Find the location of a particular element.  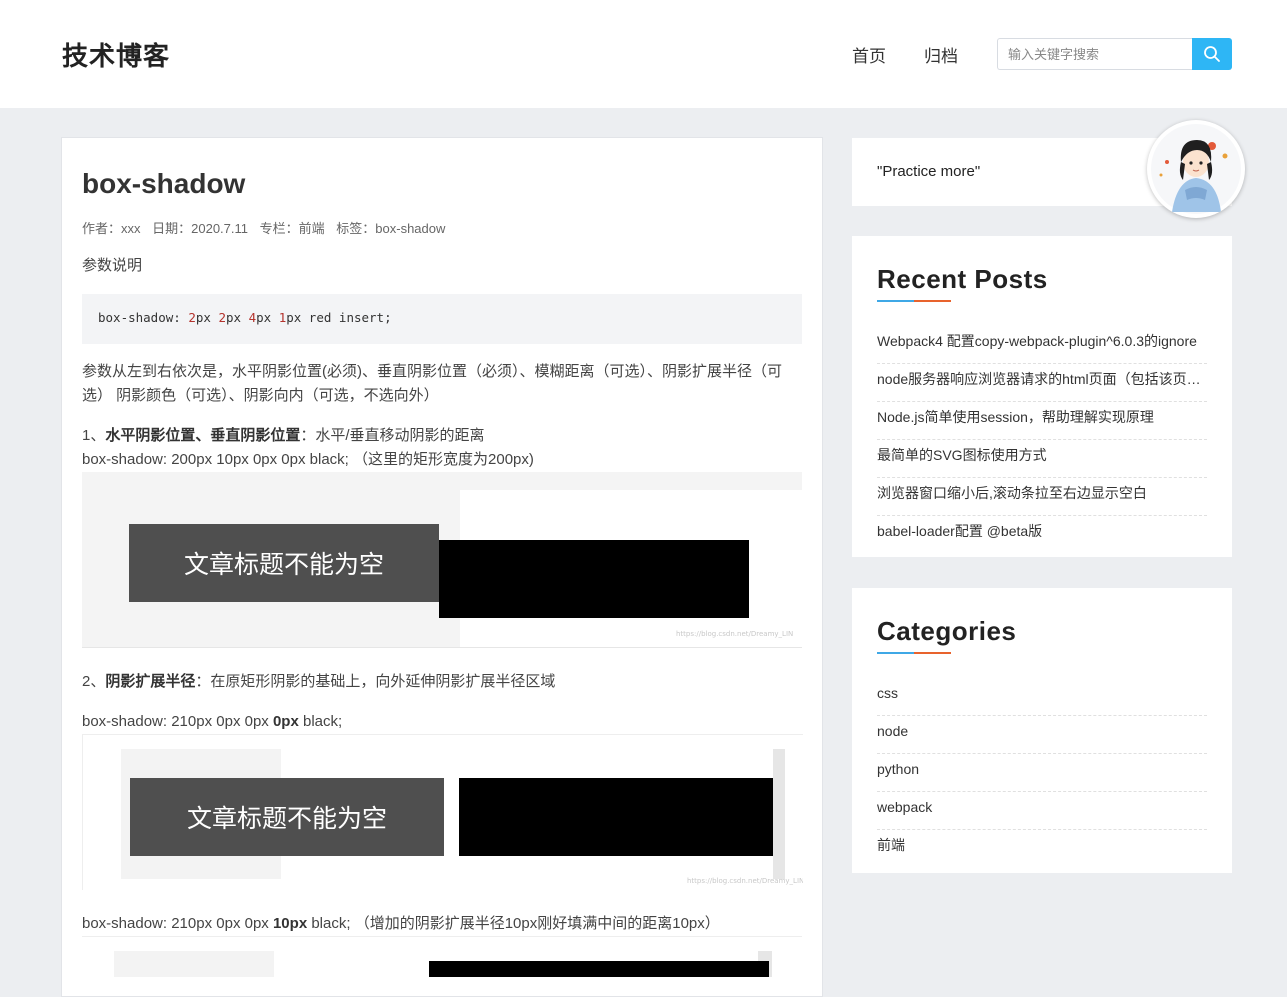

search-input is located at coordinates (1095, 54).